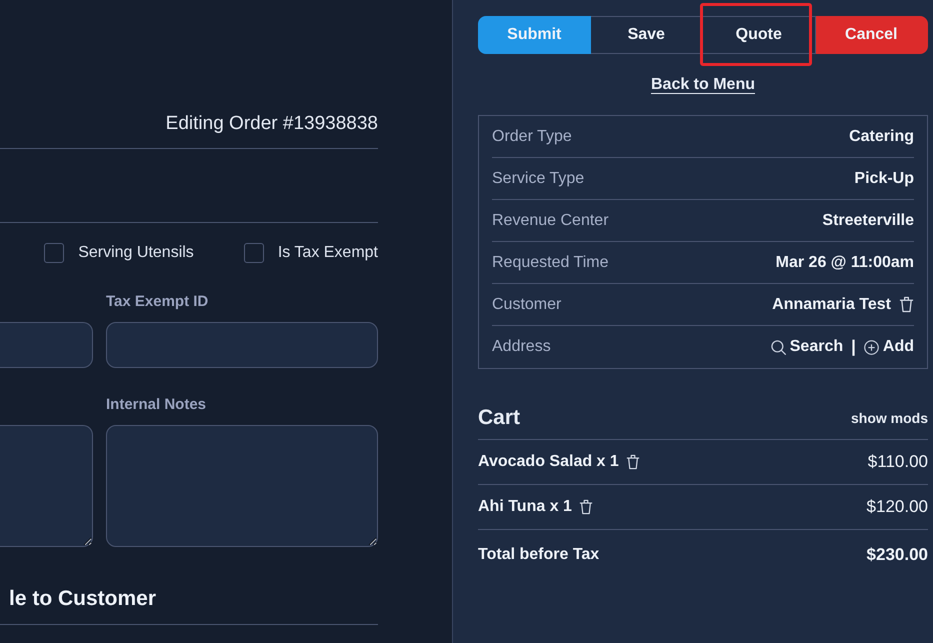 The image size is (933, 643). Describe the element at coordinates (889, 347) in the screenshot. I see `add-link: Add` at that location.